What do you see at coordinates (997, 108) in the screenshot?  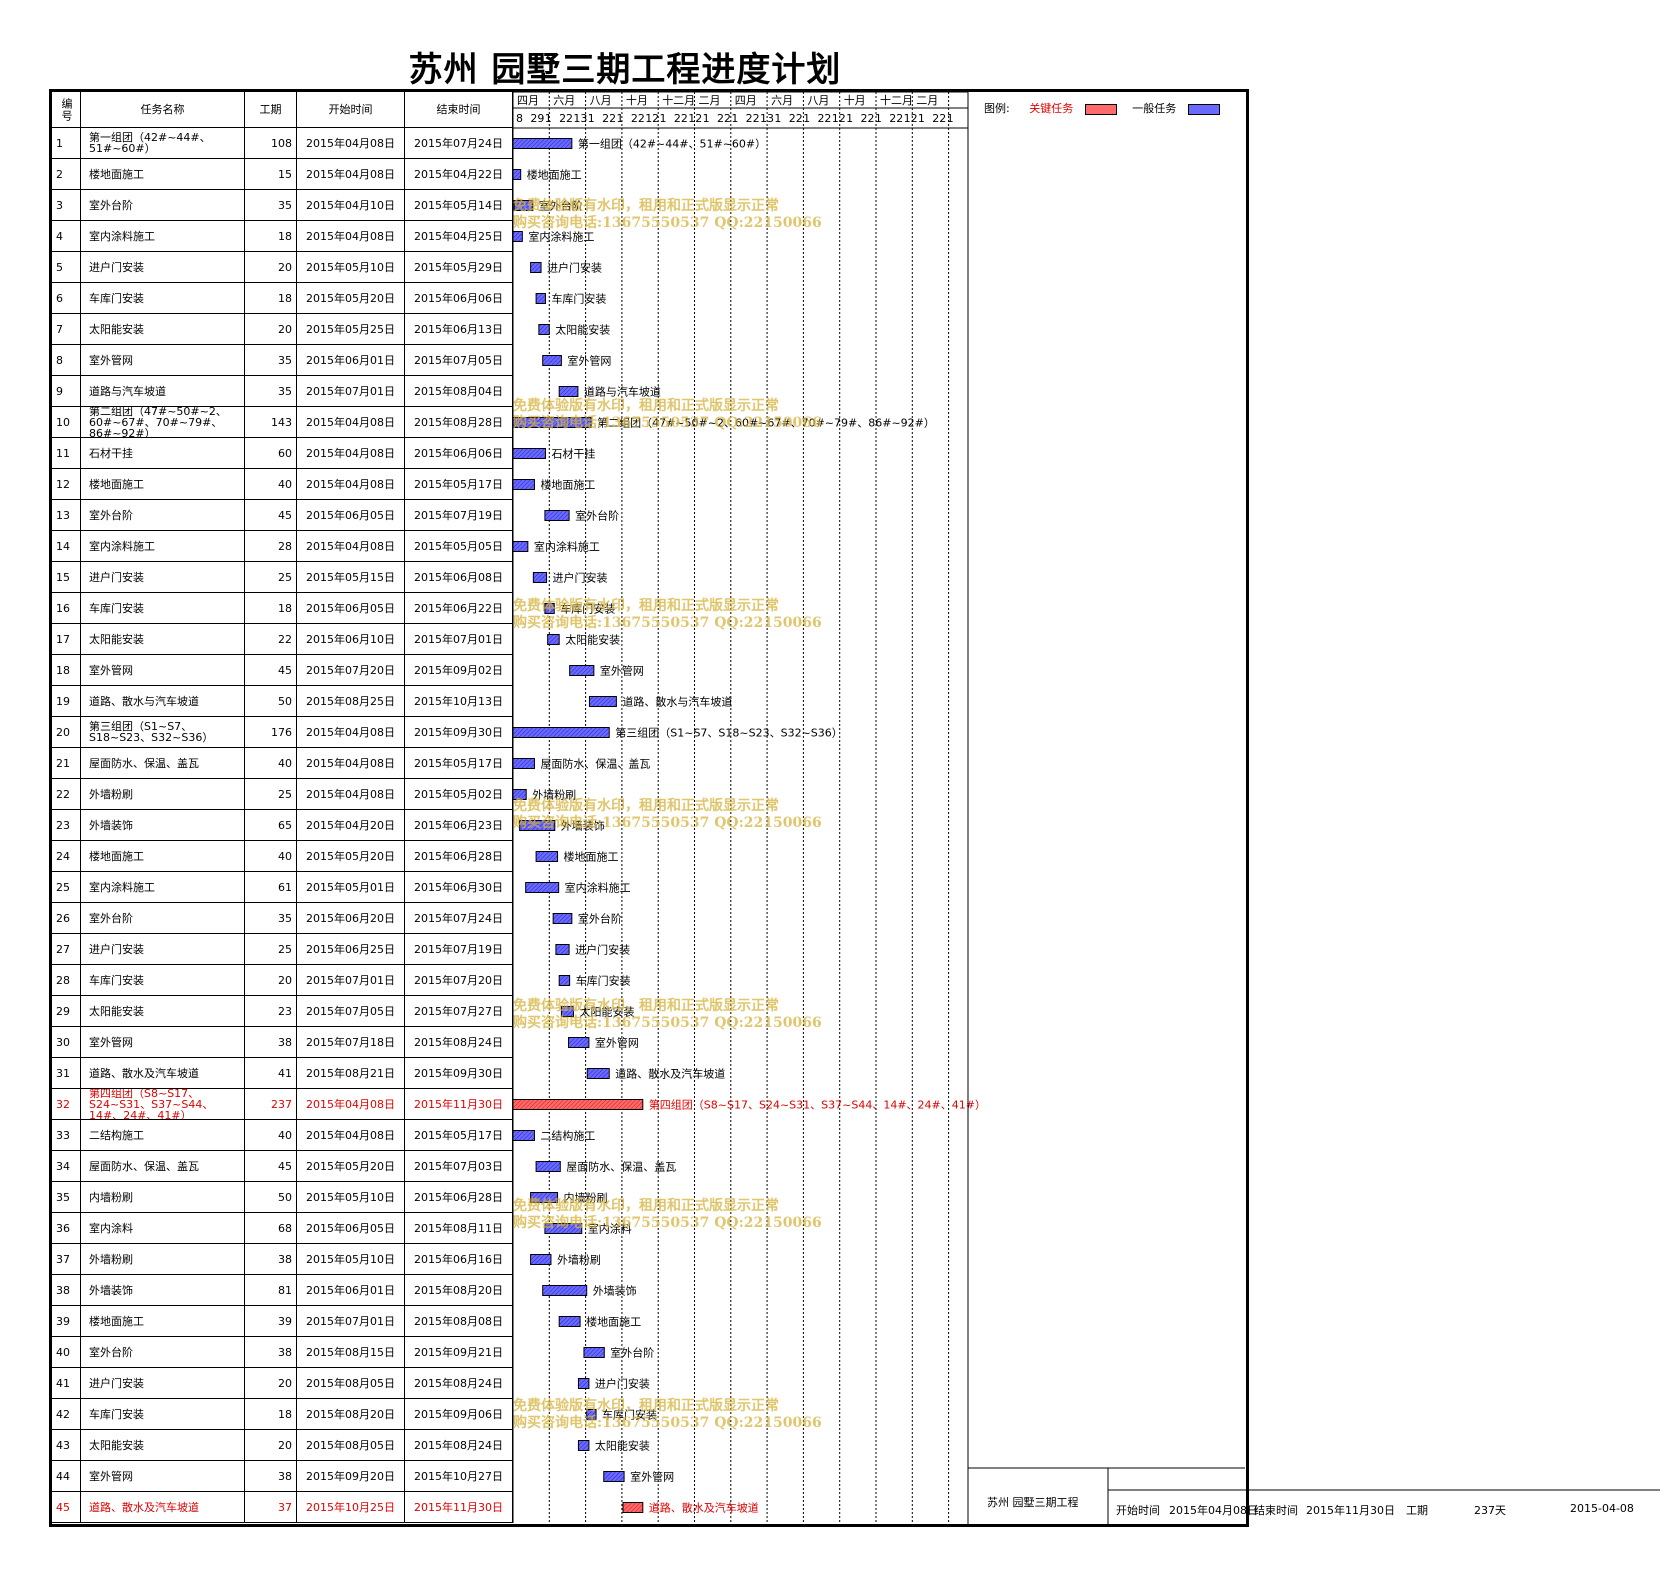 I see `legend-label: 图例:` at bounding box center [997, 108].